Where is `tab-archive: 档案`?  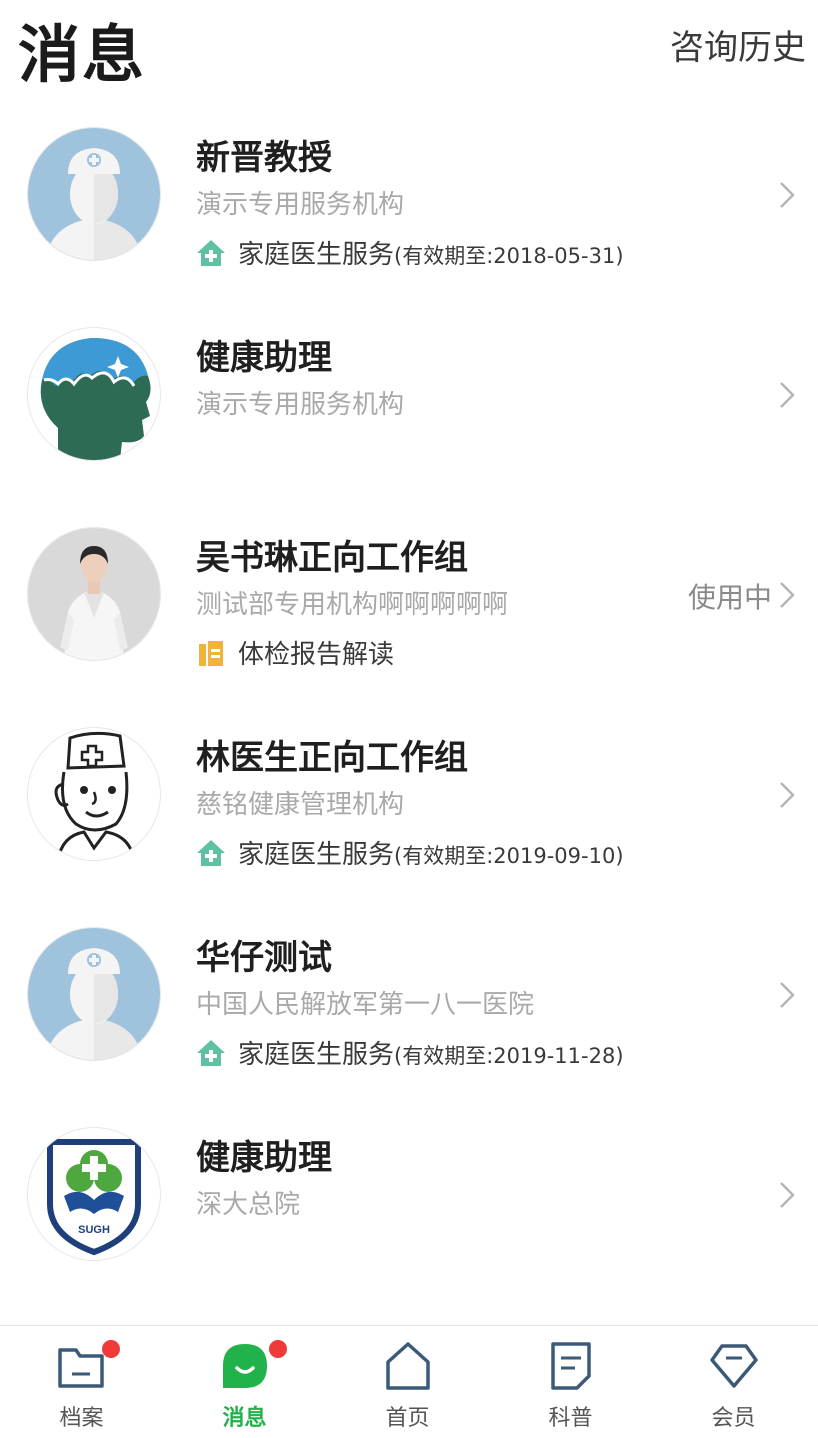 tab-archive: 档案 is located at coordinates (81, 1382).